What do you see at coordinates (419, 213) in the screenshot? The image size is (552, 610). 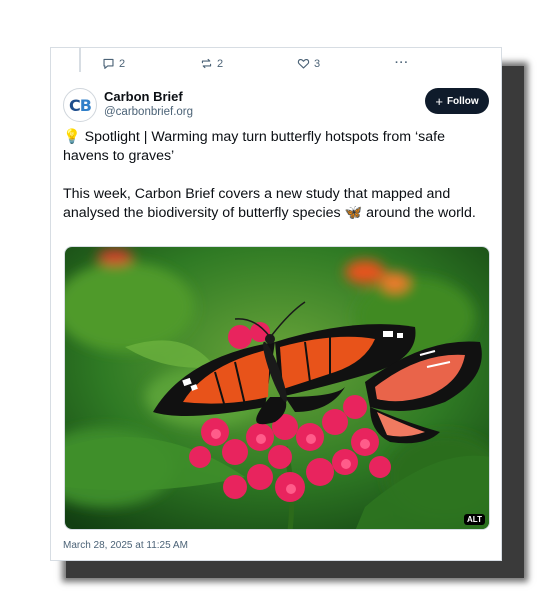 I see `post-body-text-end: around the world.` at bounding box center [419, 213].